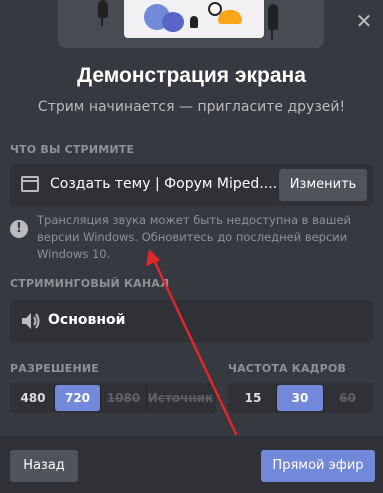 The width and height of the screenshot is (383, 493). I want to click on header-illustration, so click(191, 24).